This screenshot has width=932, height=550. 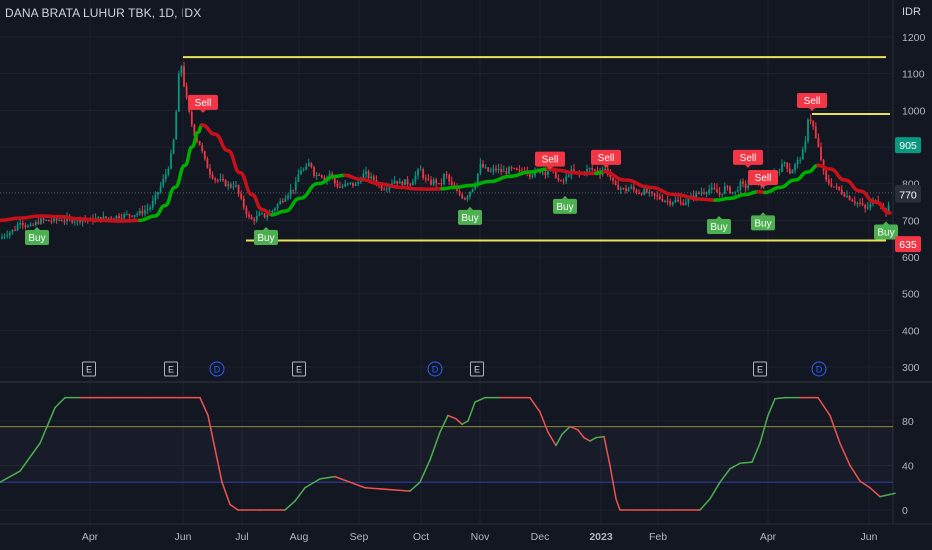 What do you see at coordinates (885, 233) in the screenshot?
I see `signal-label: Buy` at bounding box center [885, 233].